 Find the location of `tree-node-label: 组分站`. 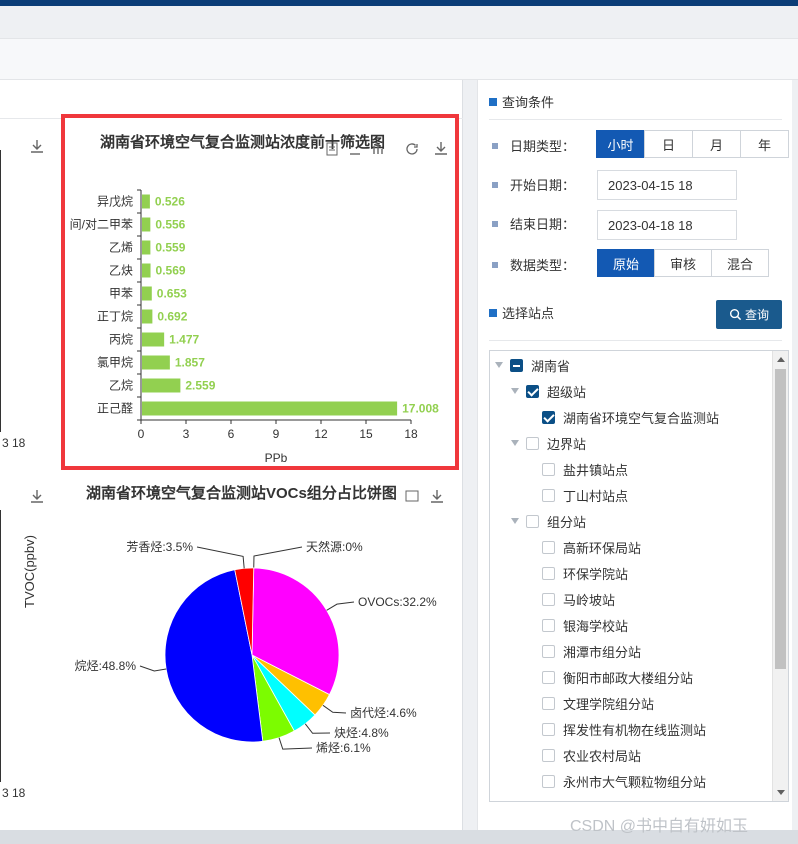

tree-node-label: 组分站 is located at coordinates (567, 522).